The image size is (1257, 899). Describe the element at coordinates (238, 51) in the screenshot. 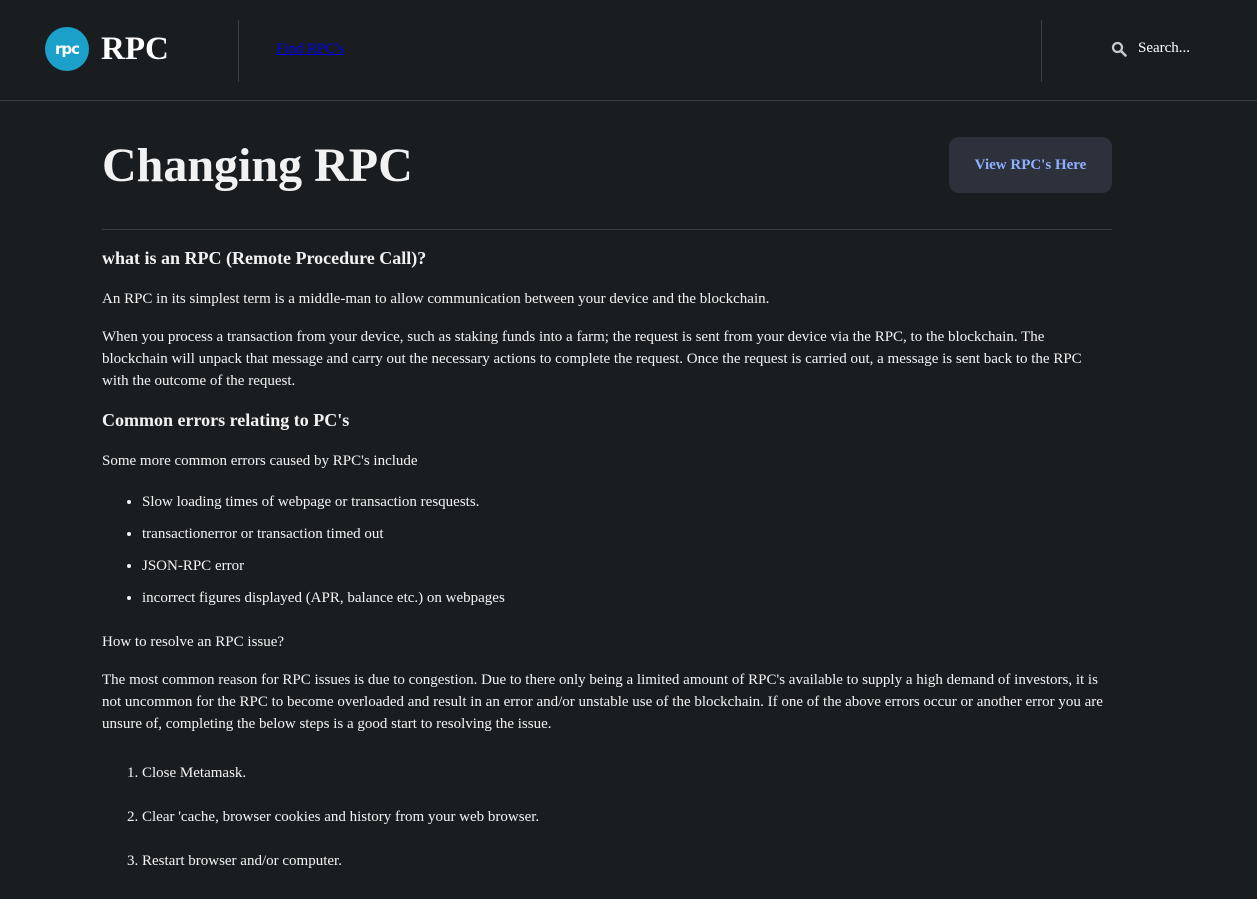

I see `header-divider-left` at that location.